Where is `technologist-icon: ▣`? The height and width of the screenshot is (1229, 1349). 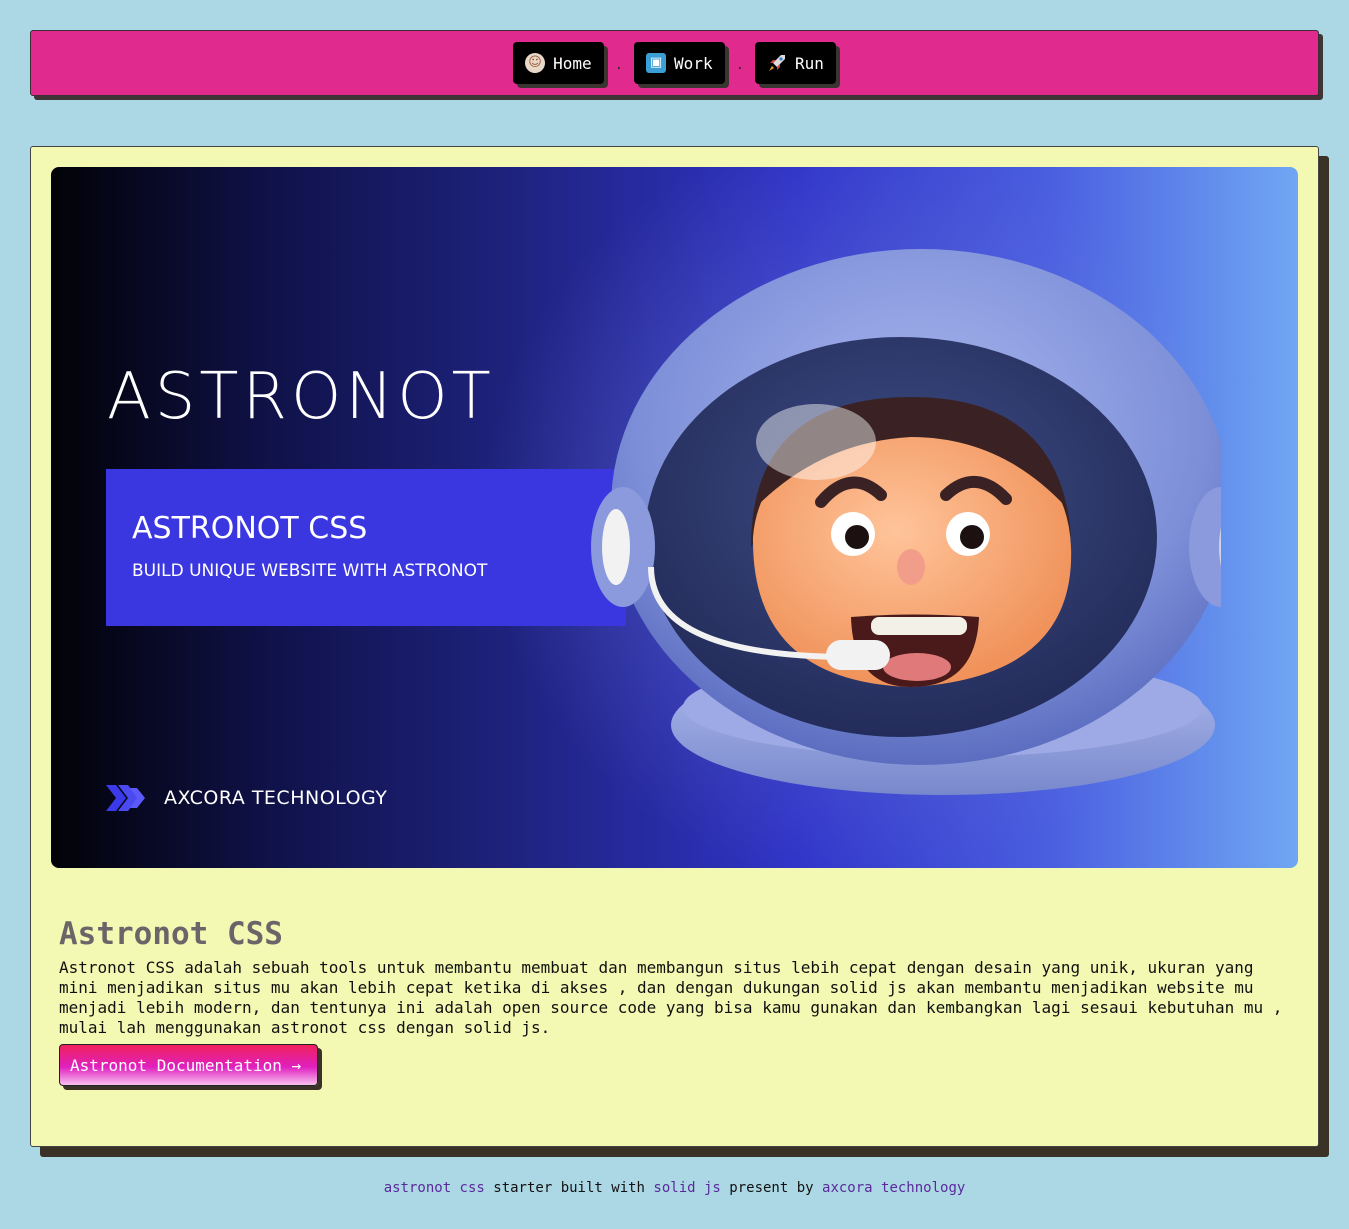 technologist-icon: ▣ is located at coordinates (656, 63).